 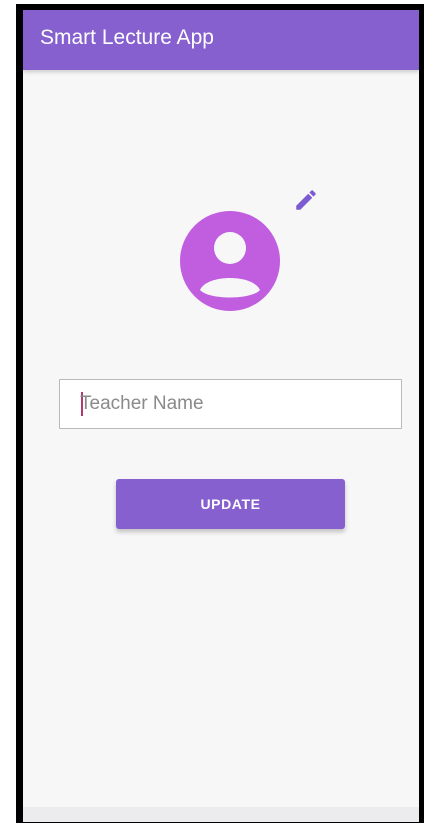 I want to click on app-title: Smart Lecture App, so click(x=127, y=37).